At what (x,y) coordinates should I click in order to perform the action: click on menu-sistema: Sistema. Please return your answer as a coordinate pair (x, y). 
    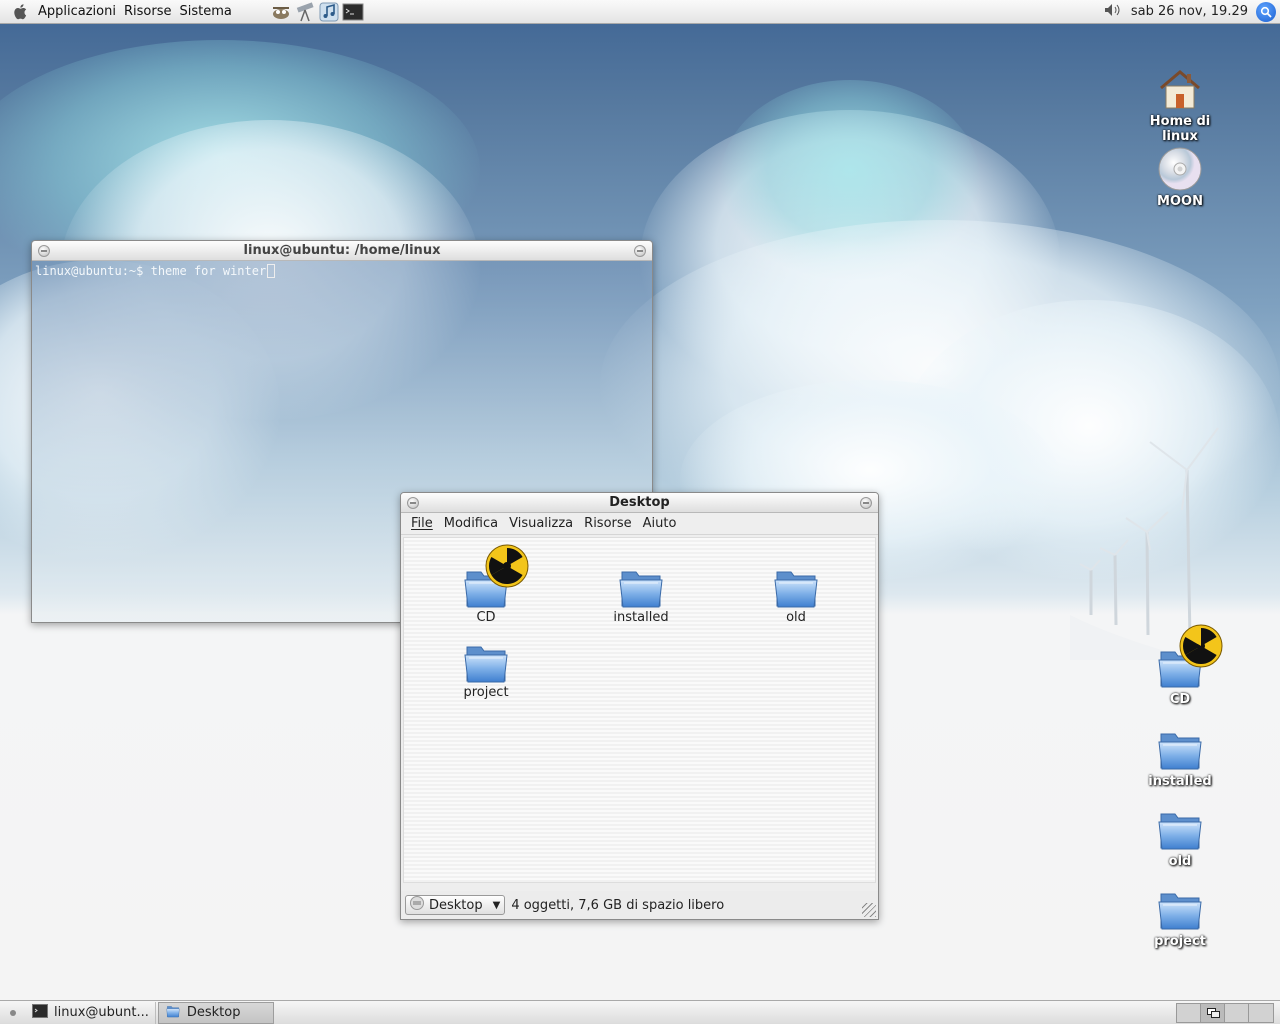
    Looking at the image, I should click on (205, 11).